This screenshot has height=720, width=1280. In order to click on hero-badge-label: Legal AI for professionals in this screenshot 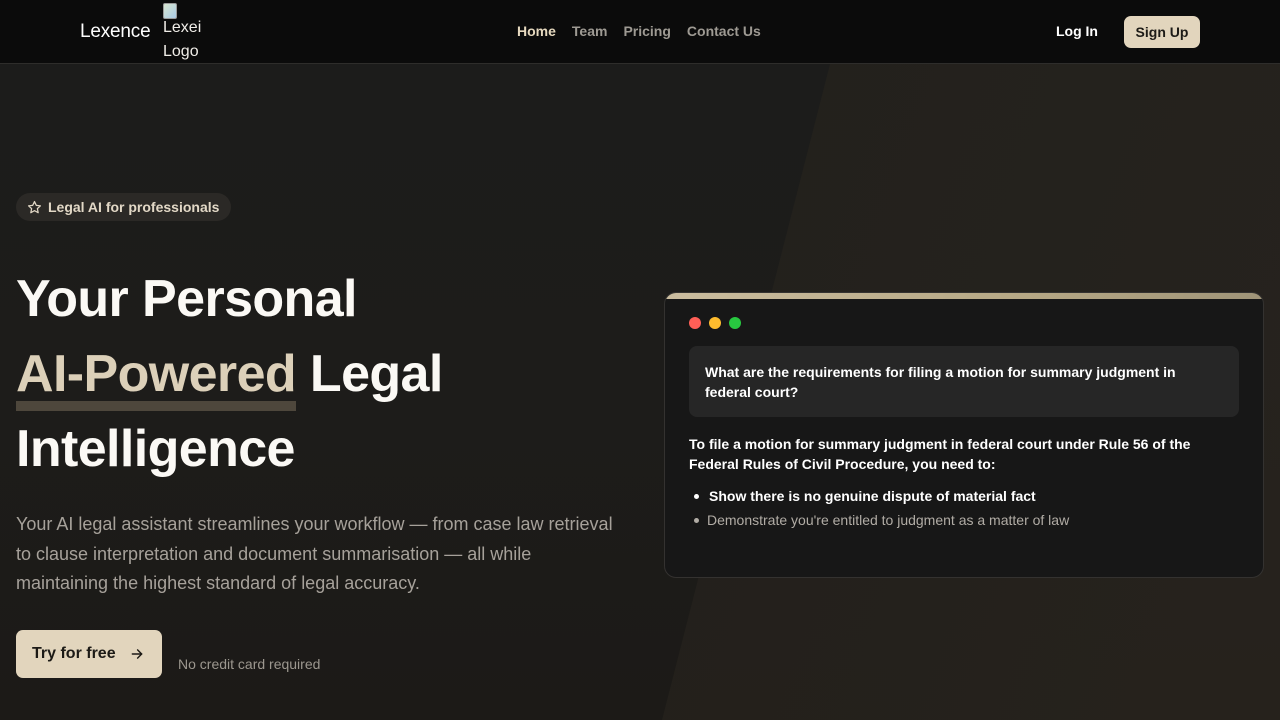, I will do `click(134, 207)`.